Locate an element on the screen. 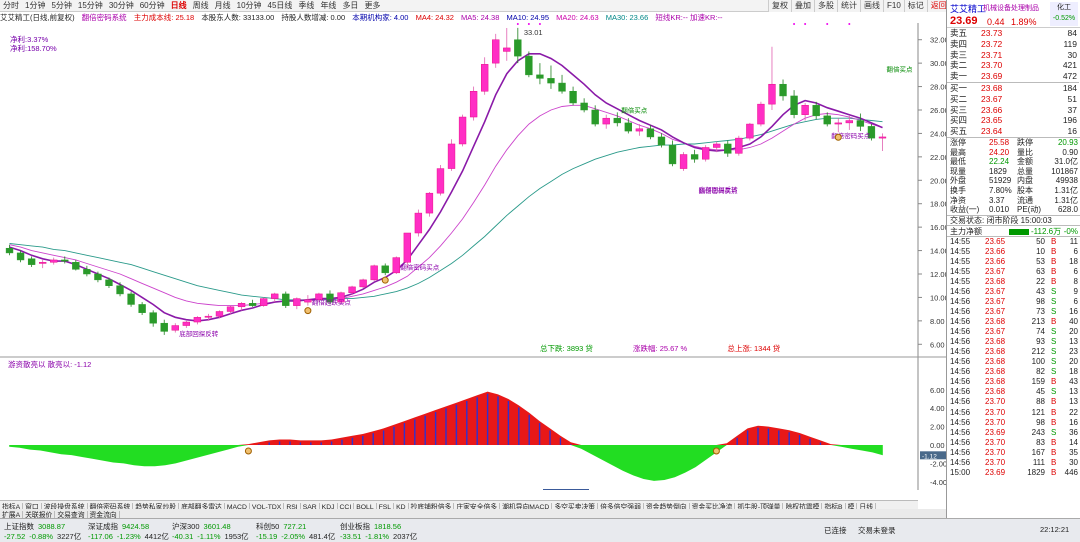  period-tab: 日线 is located at coordinates (179, 5).